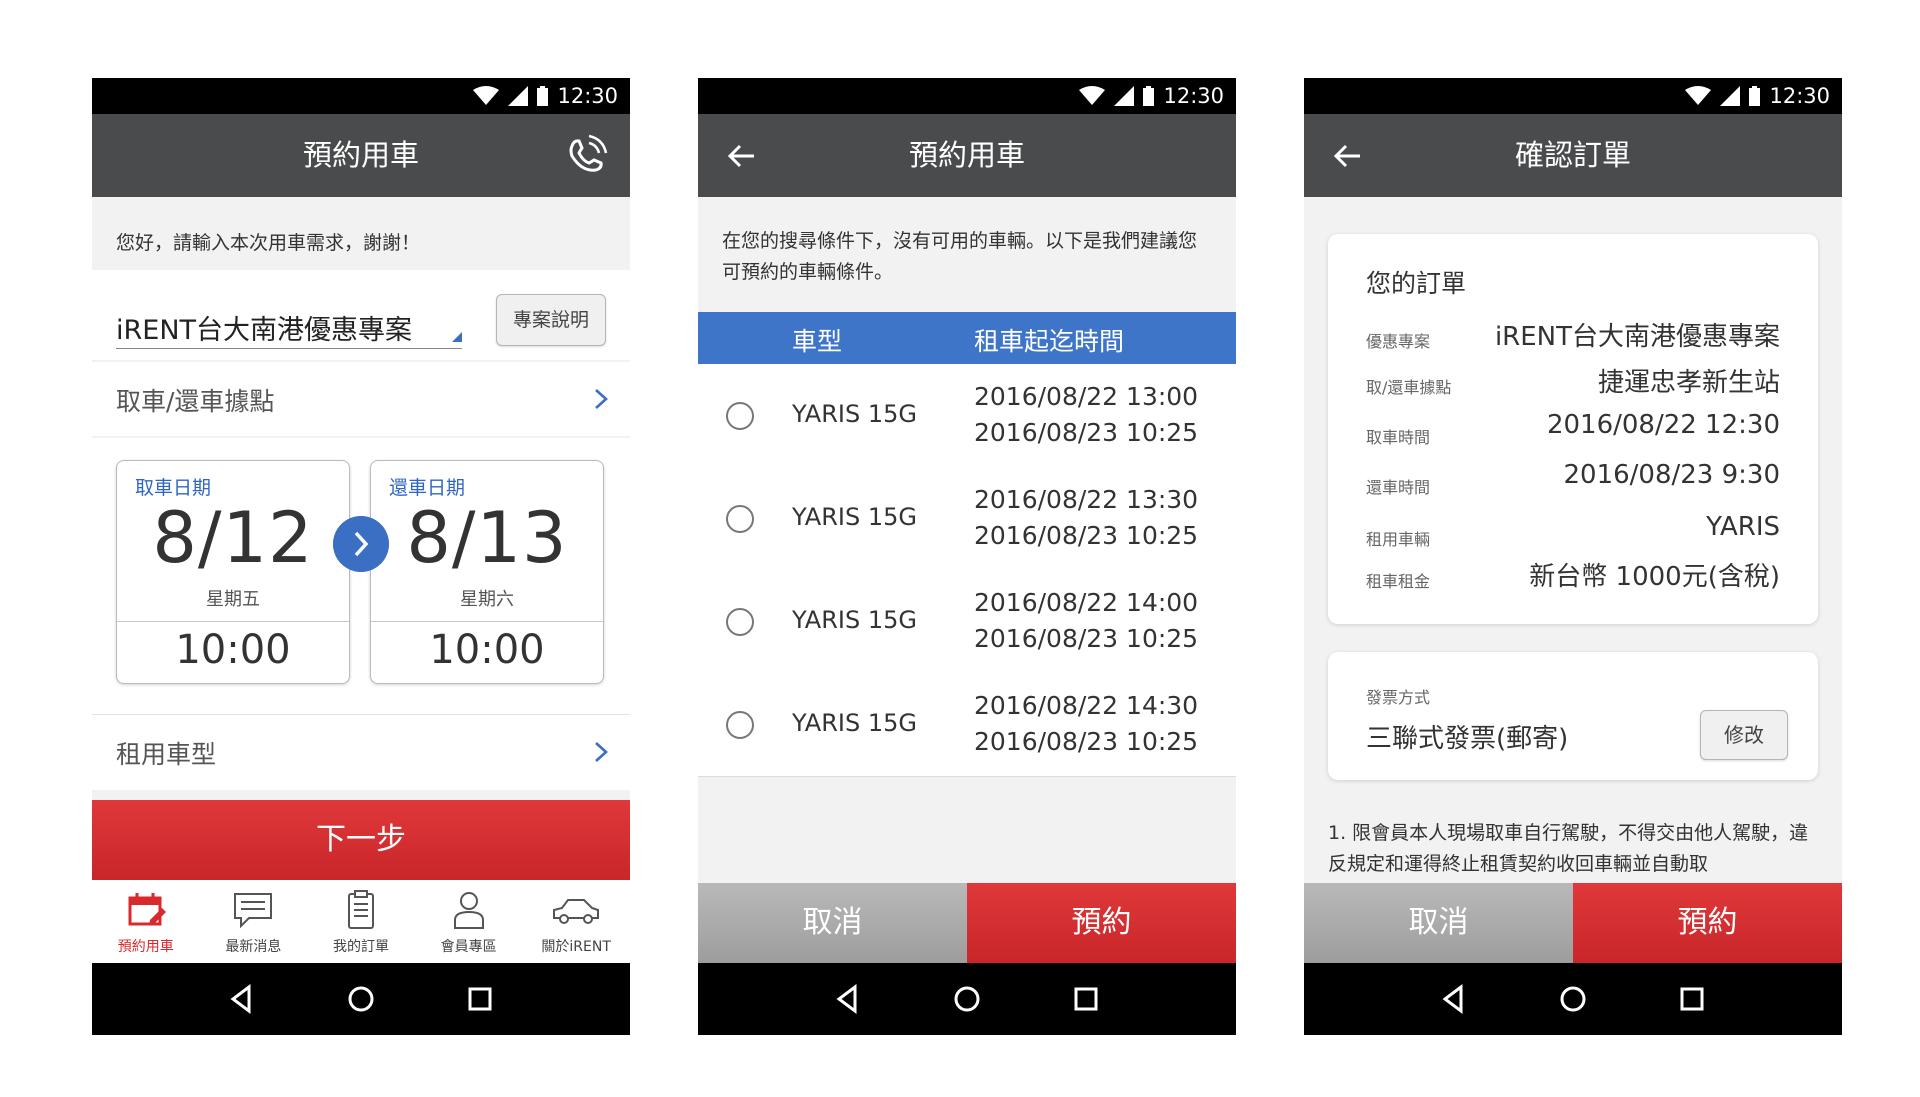 The width and height of the screenshot is (1920, 1097). What do you see at coordinates (1573, 716) in the screenshot?
I see `invoice-card: 發票方式 三聯式發票(郵寄) 修改` at bounding box center [1573, 716].